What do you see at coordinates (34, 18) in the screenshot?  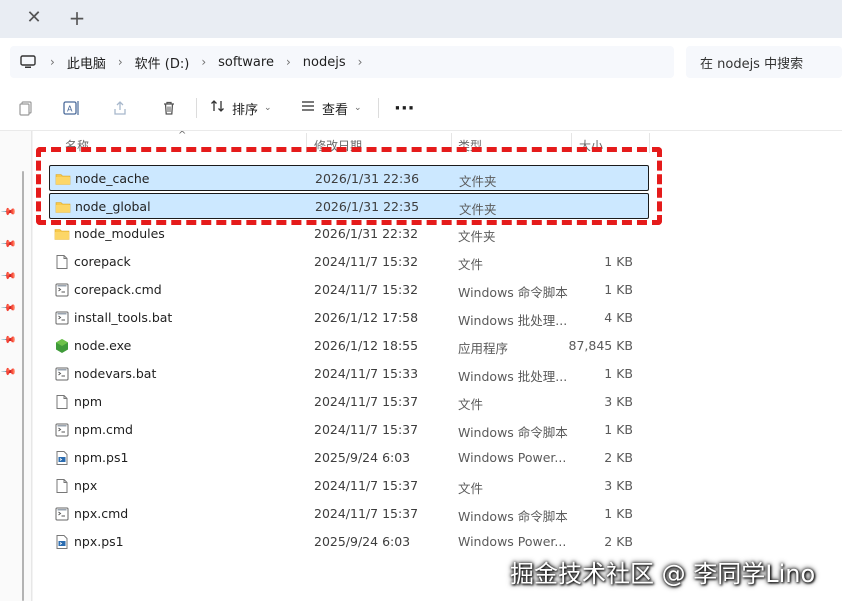 I see `close-icon: ✕` at bounding box center [34, 18].